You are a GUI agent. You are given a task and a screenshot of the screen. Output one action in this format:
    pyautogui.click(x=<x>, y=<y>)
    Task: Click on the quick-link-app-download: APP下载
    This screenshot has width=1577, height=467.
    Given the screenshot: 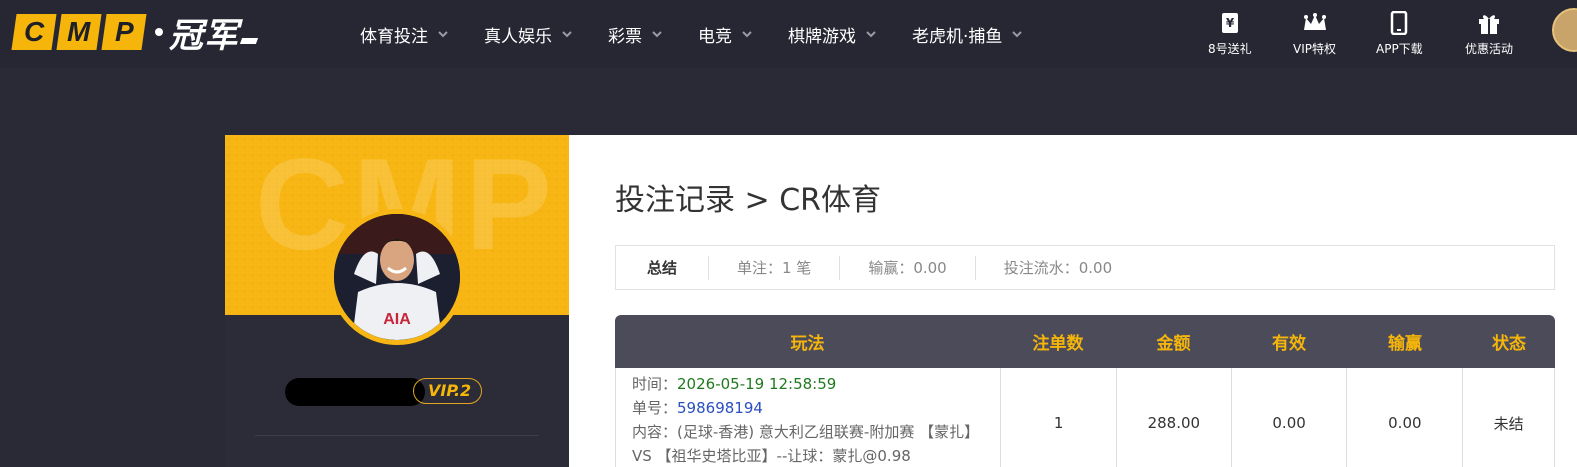 What is the action you would take?
    pyautogui.click(x=1399, y=35)
    